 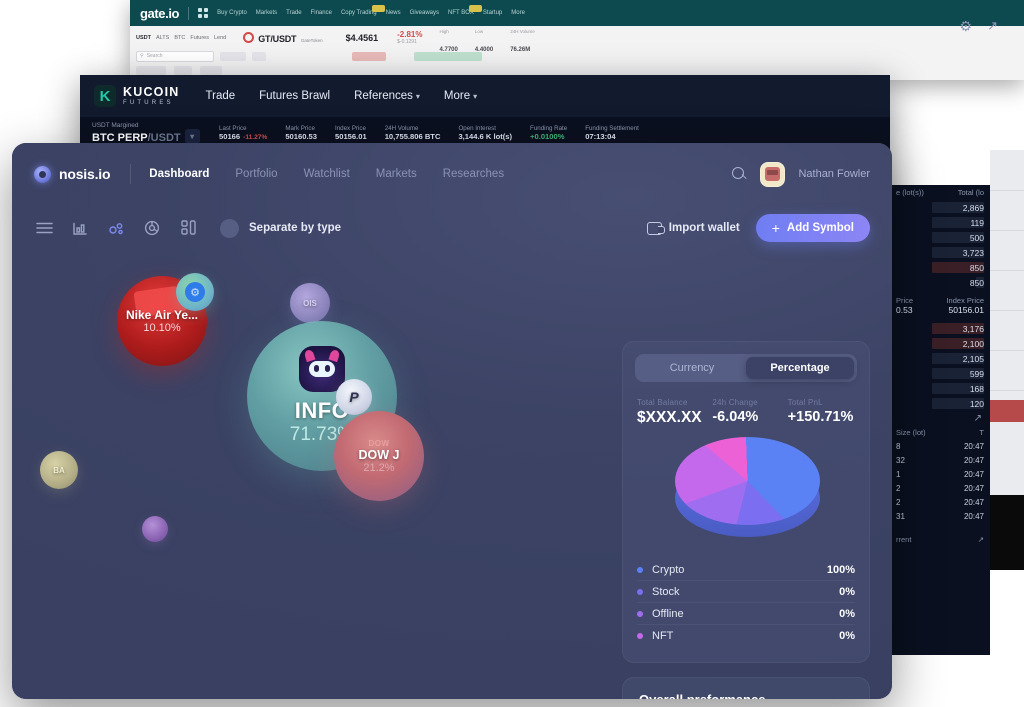 I want to click on kucoin-pair-selector: USDT Margined BTC PERP/USDT ▾, so click(x=151, y=133).